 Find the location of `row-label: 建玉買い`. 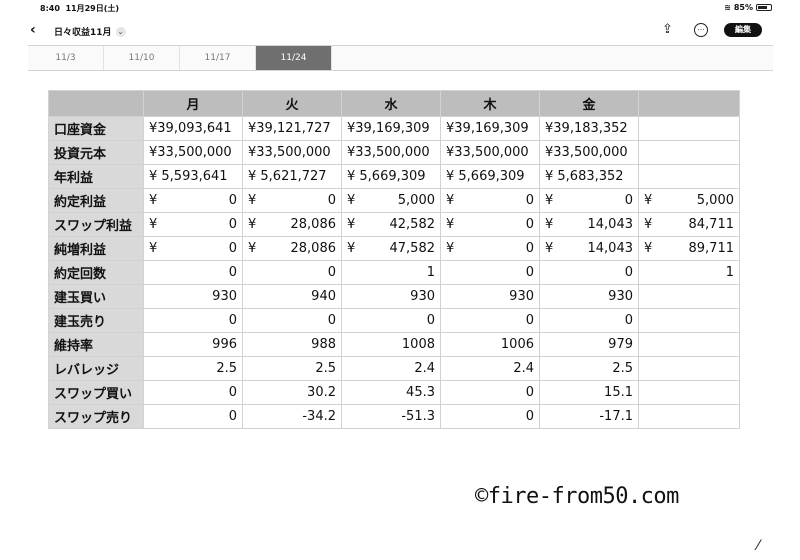

row-label: 建玉買い is located at coordinates (96, 296).